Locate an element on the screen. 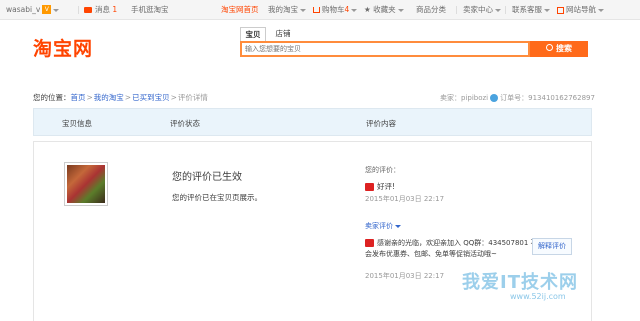  seller-review-toggle: 卖家评价 is located at coordinates (383, 226).